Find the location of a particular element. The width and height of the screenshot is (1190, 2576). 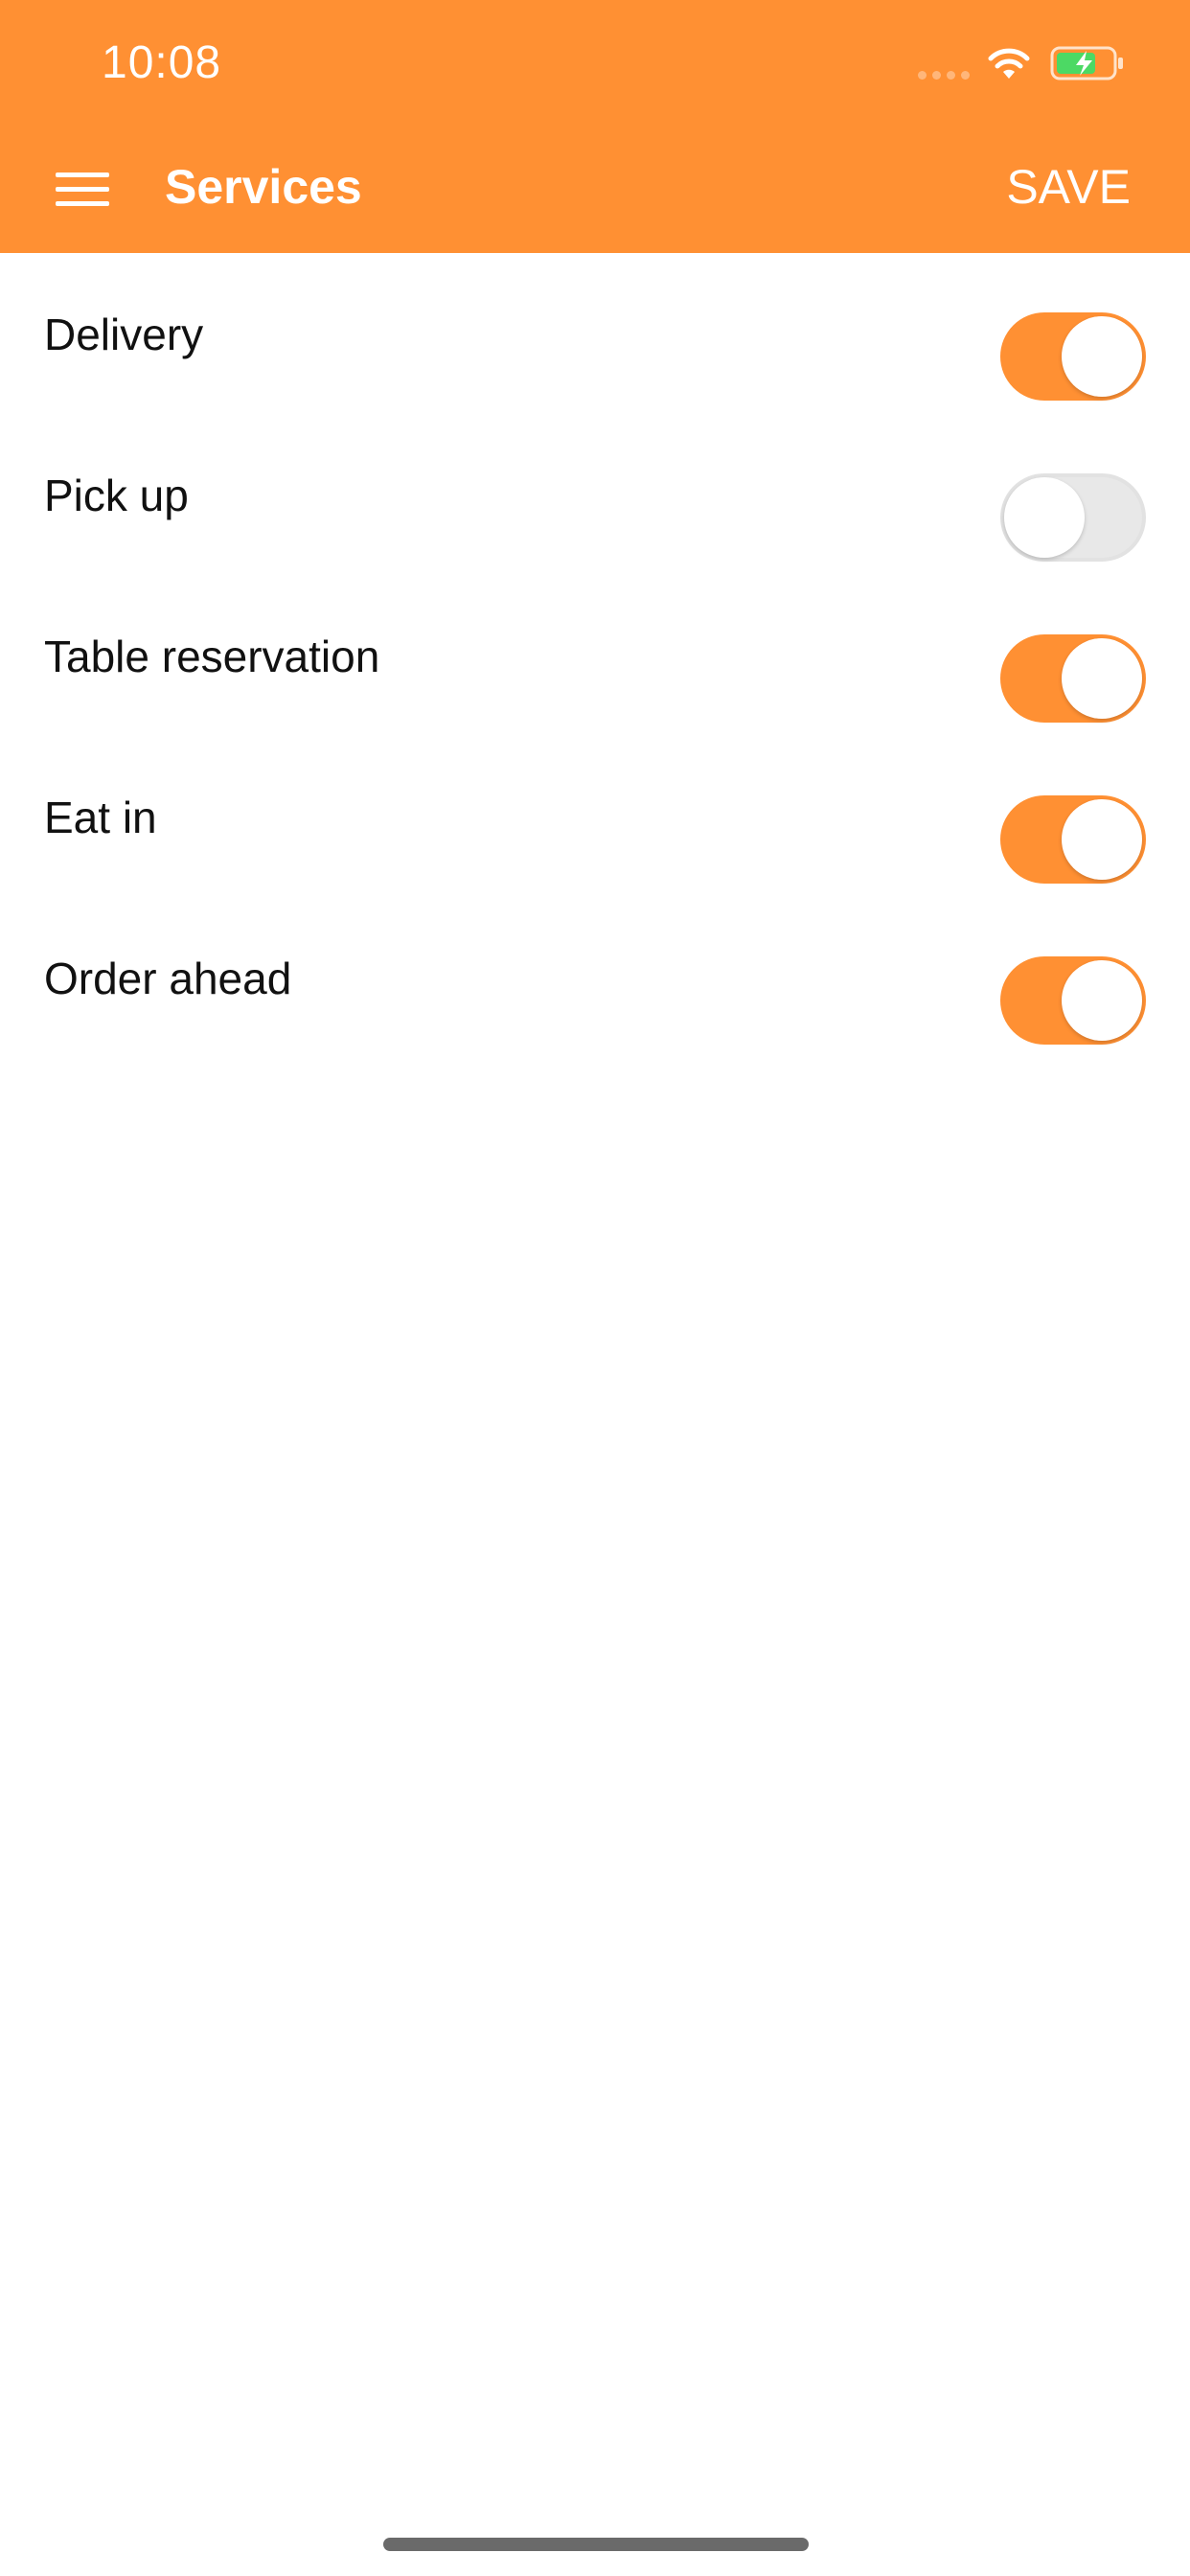

delivery-toggle is located at coordinates (1073, 356).